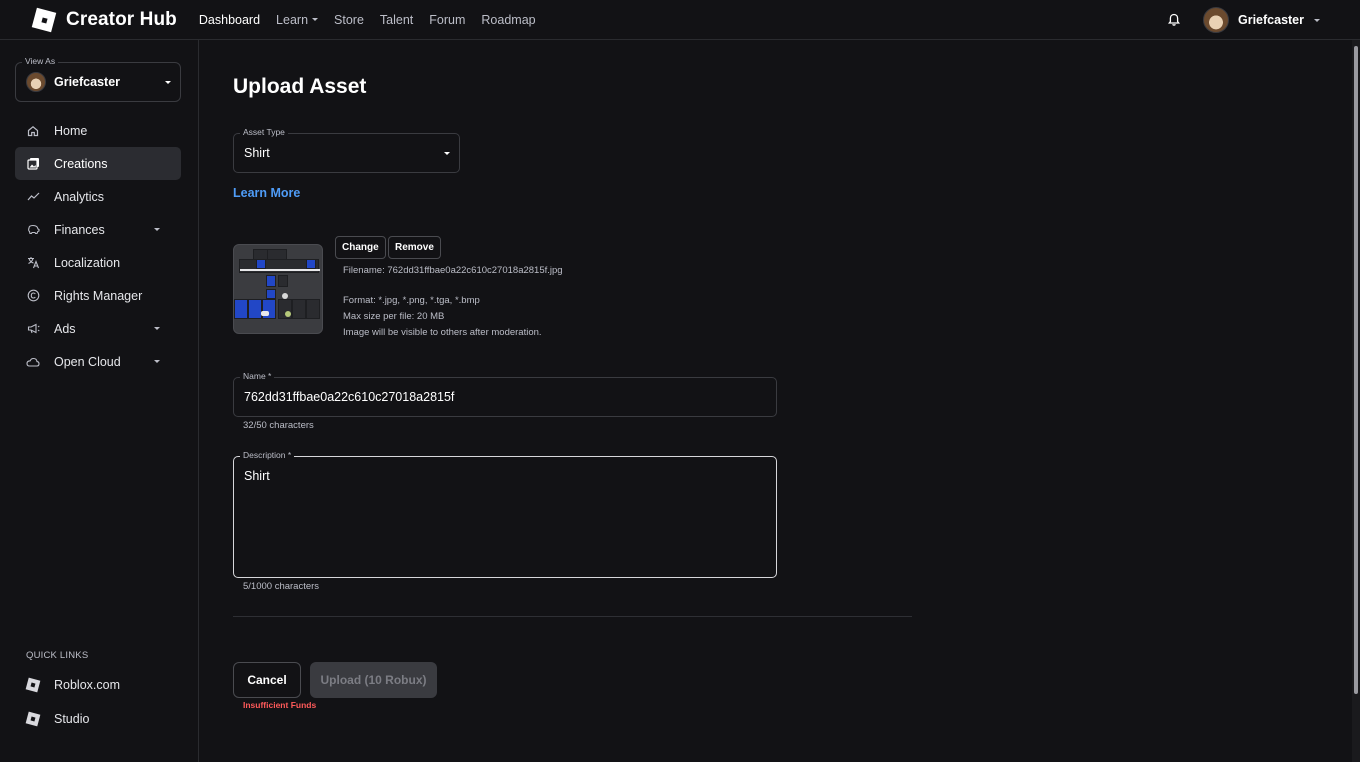 This screenshot has height=762, width=1360. What do you see at coordinates (257, 476) in the screenshot?
I see `description-field-value: Shirt` at bounding box center [257, 476].